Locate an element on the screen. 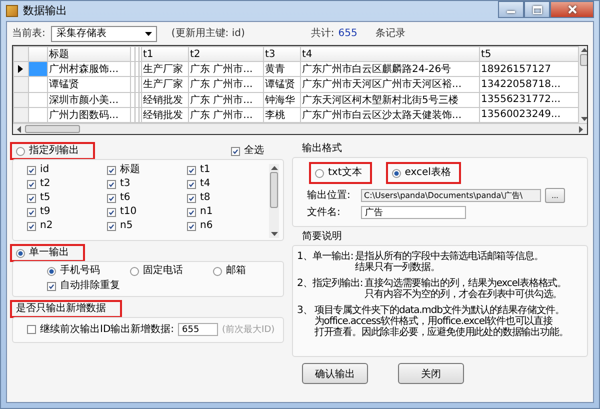  checkbox: n6 is located at coordinates (227, 226).